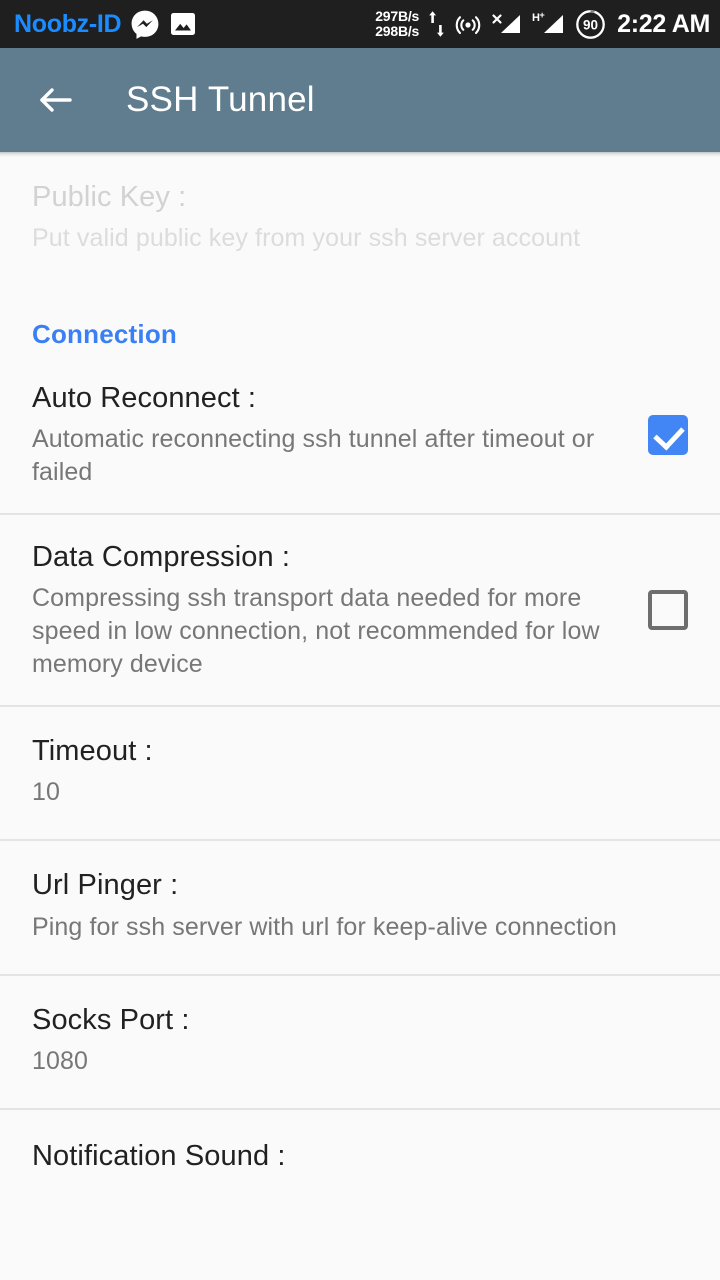 The height and width of the screenshot is (1280, 720). I want to click on pref-socks-port-value: 1080, so click(60, 1060).